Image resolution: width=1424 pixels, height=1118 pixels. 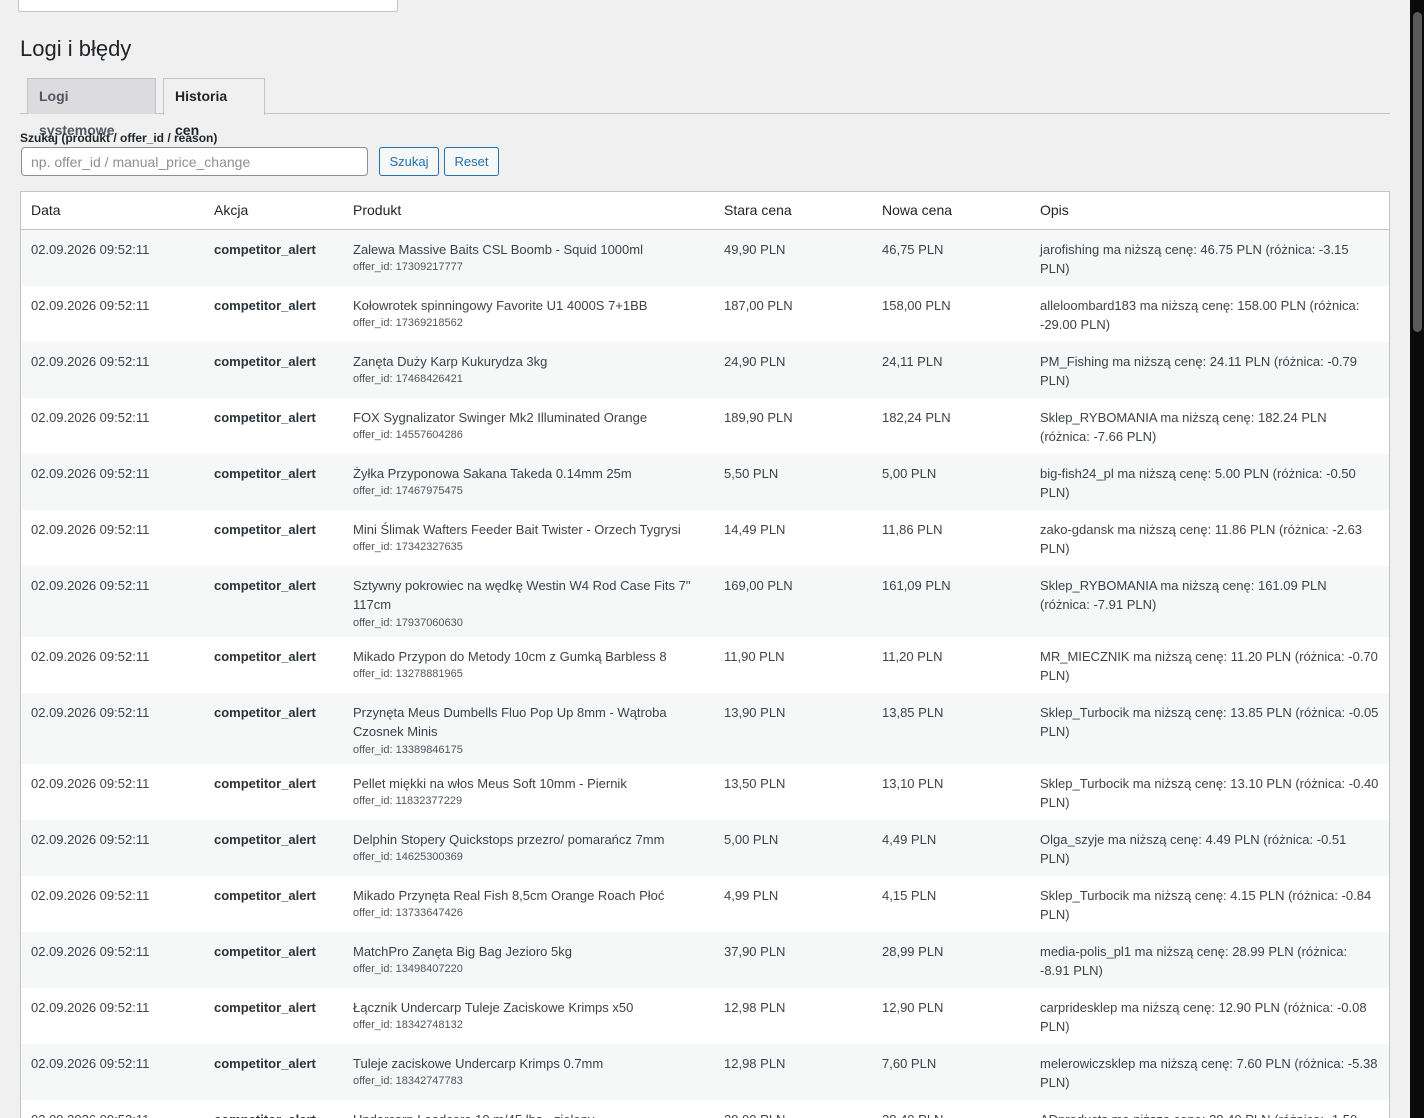 I want to click on cell-new-price: 5,00 PLN, so click(x=909, y=473).